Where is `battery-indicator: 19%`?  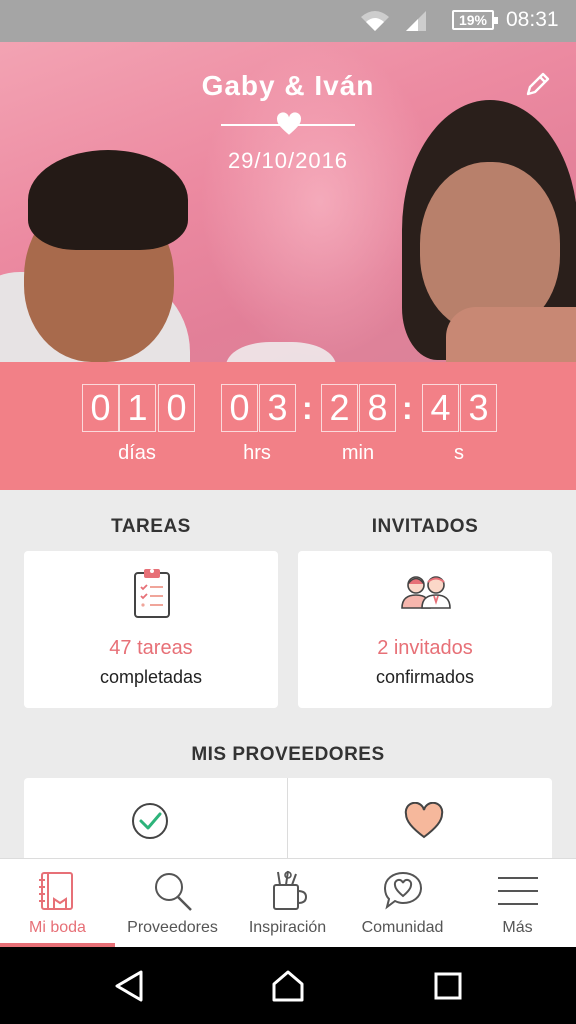
battery-indicator: 19% is located at coordinates (475, 20).